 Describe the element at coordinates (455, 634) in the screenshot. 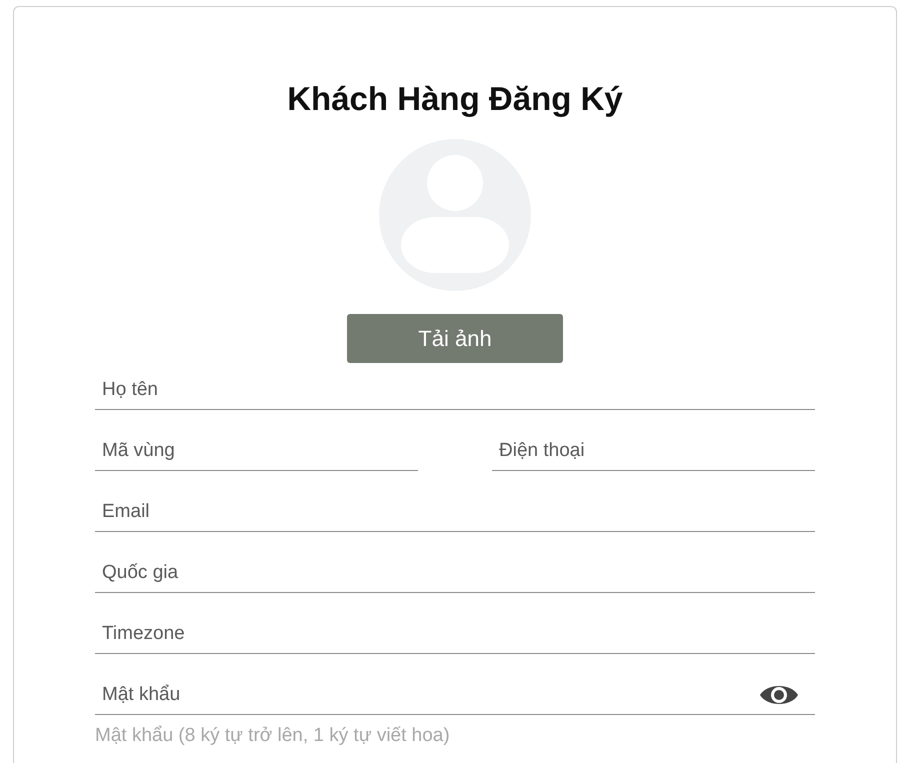

I see `input-field: Timezone` at that location.